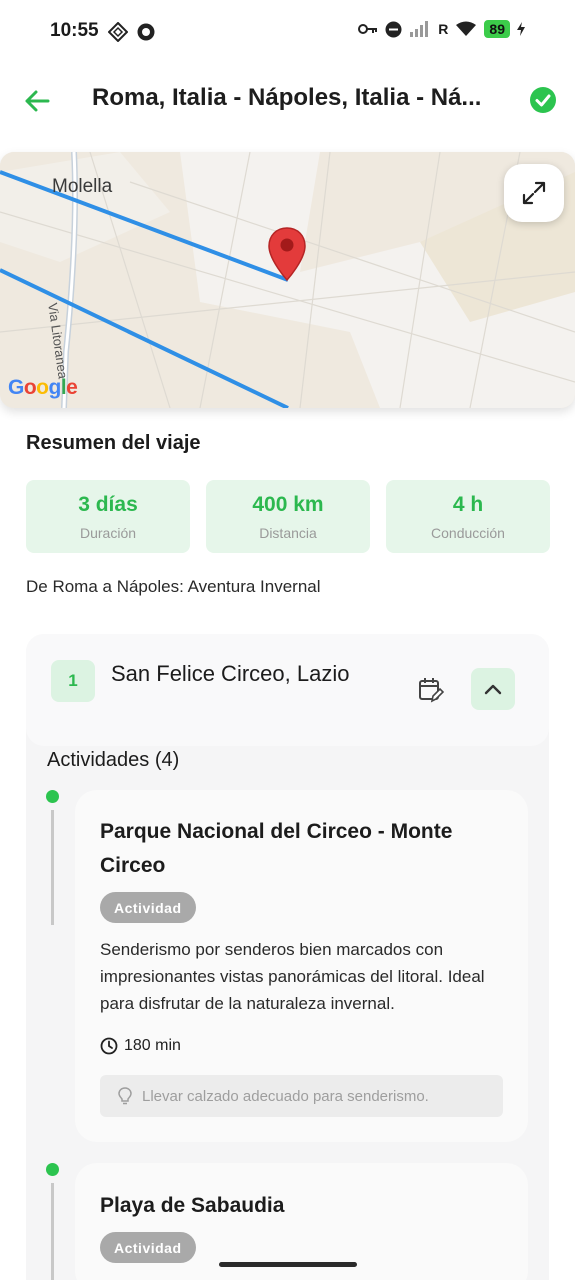 The image size is (575, 1280). Describe the element at coordinates (152, 1045) in the screenshot. I see `duration-text: 180 min` at that location.